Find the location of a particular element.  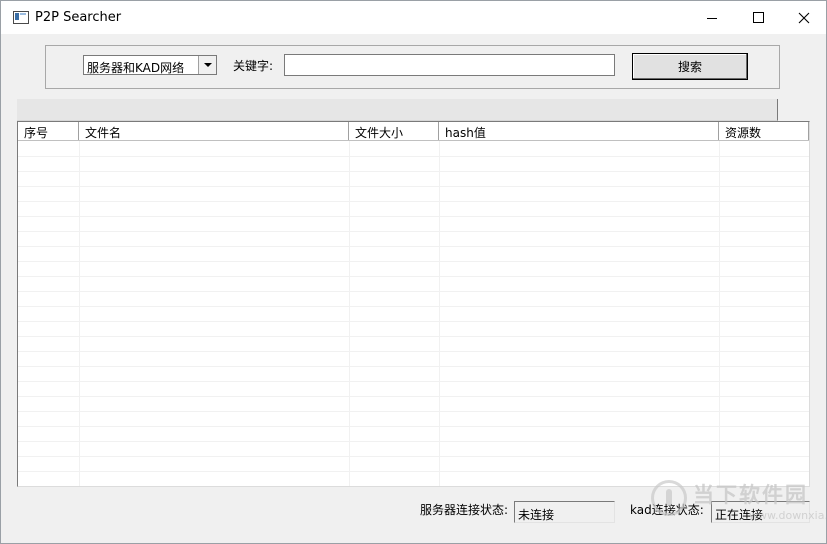

minimize-button is located at coordinates (712, 17).